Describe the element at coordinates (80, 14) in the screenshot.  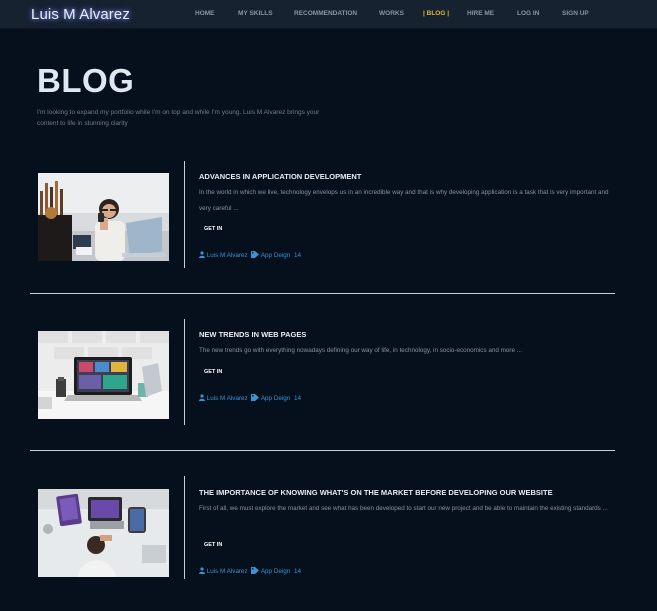
I see `brand-logo: Luis M Alvarez` at that location.